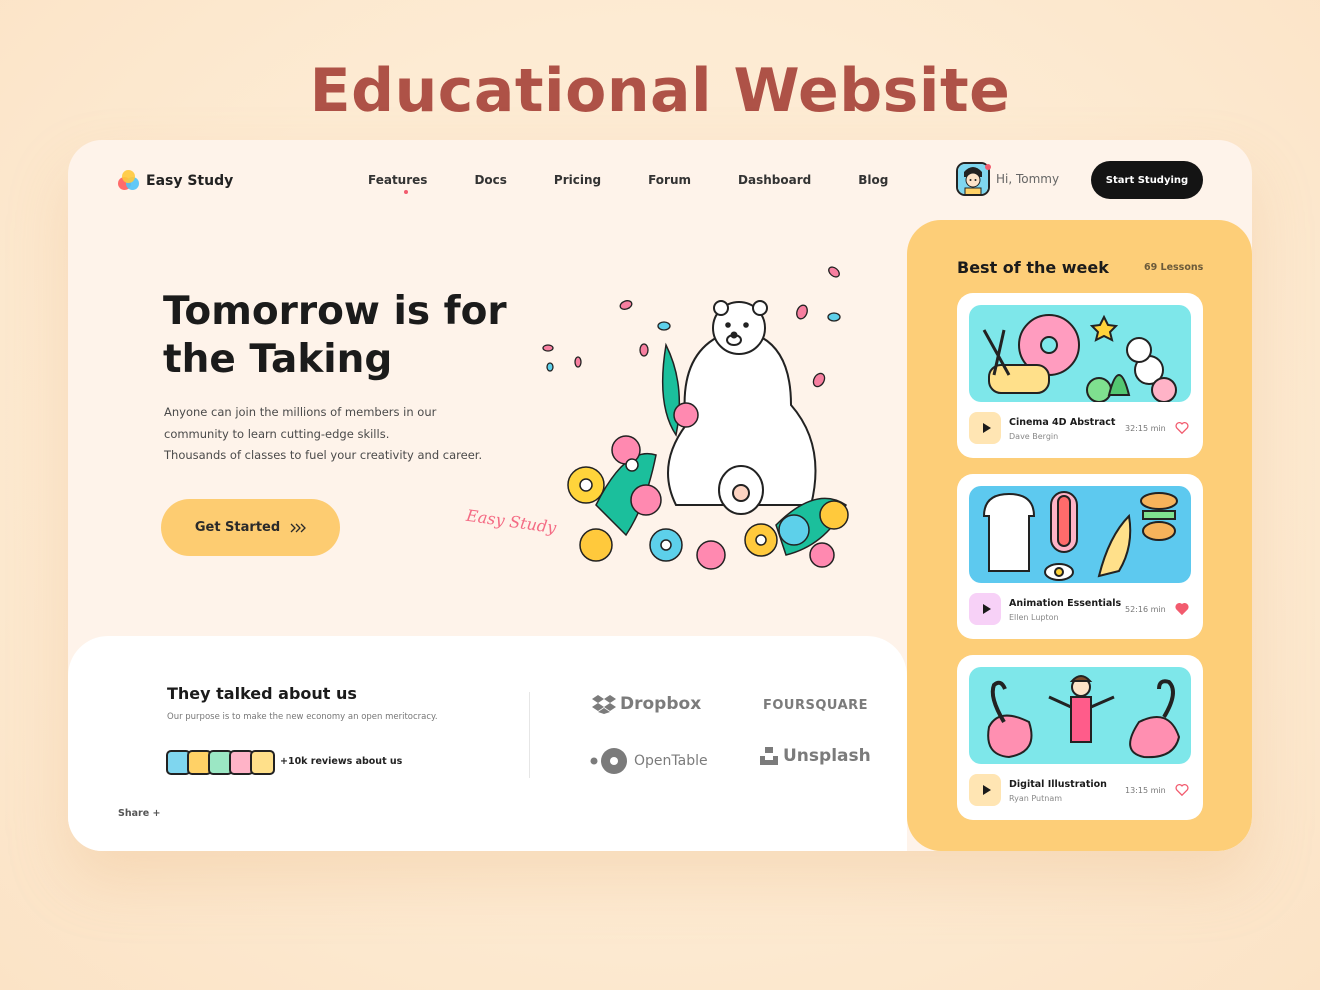  I want to click on user-menu: Hi, Tommy, so click(1007, 179).